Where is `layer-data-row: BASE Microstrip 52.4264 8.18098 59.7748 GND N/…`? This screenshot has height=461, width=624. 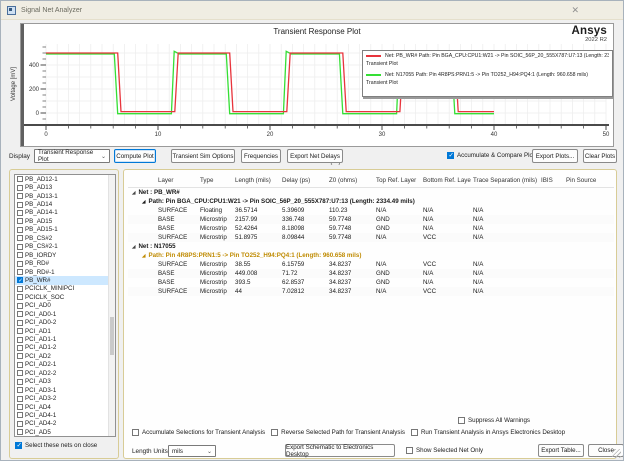
layer-data-row: BASE Microstrip 52.4264 8.18098 59.7748 GND N/… is located at coordinates (371, 228).